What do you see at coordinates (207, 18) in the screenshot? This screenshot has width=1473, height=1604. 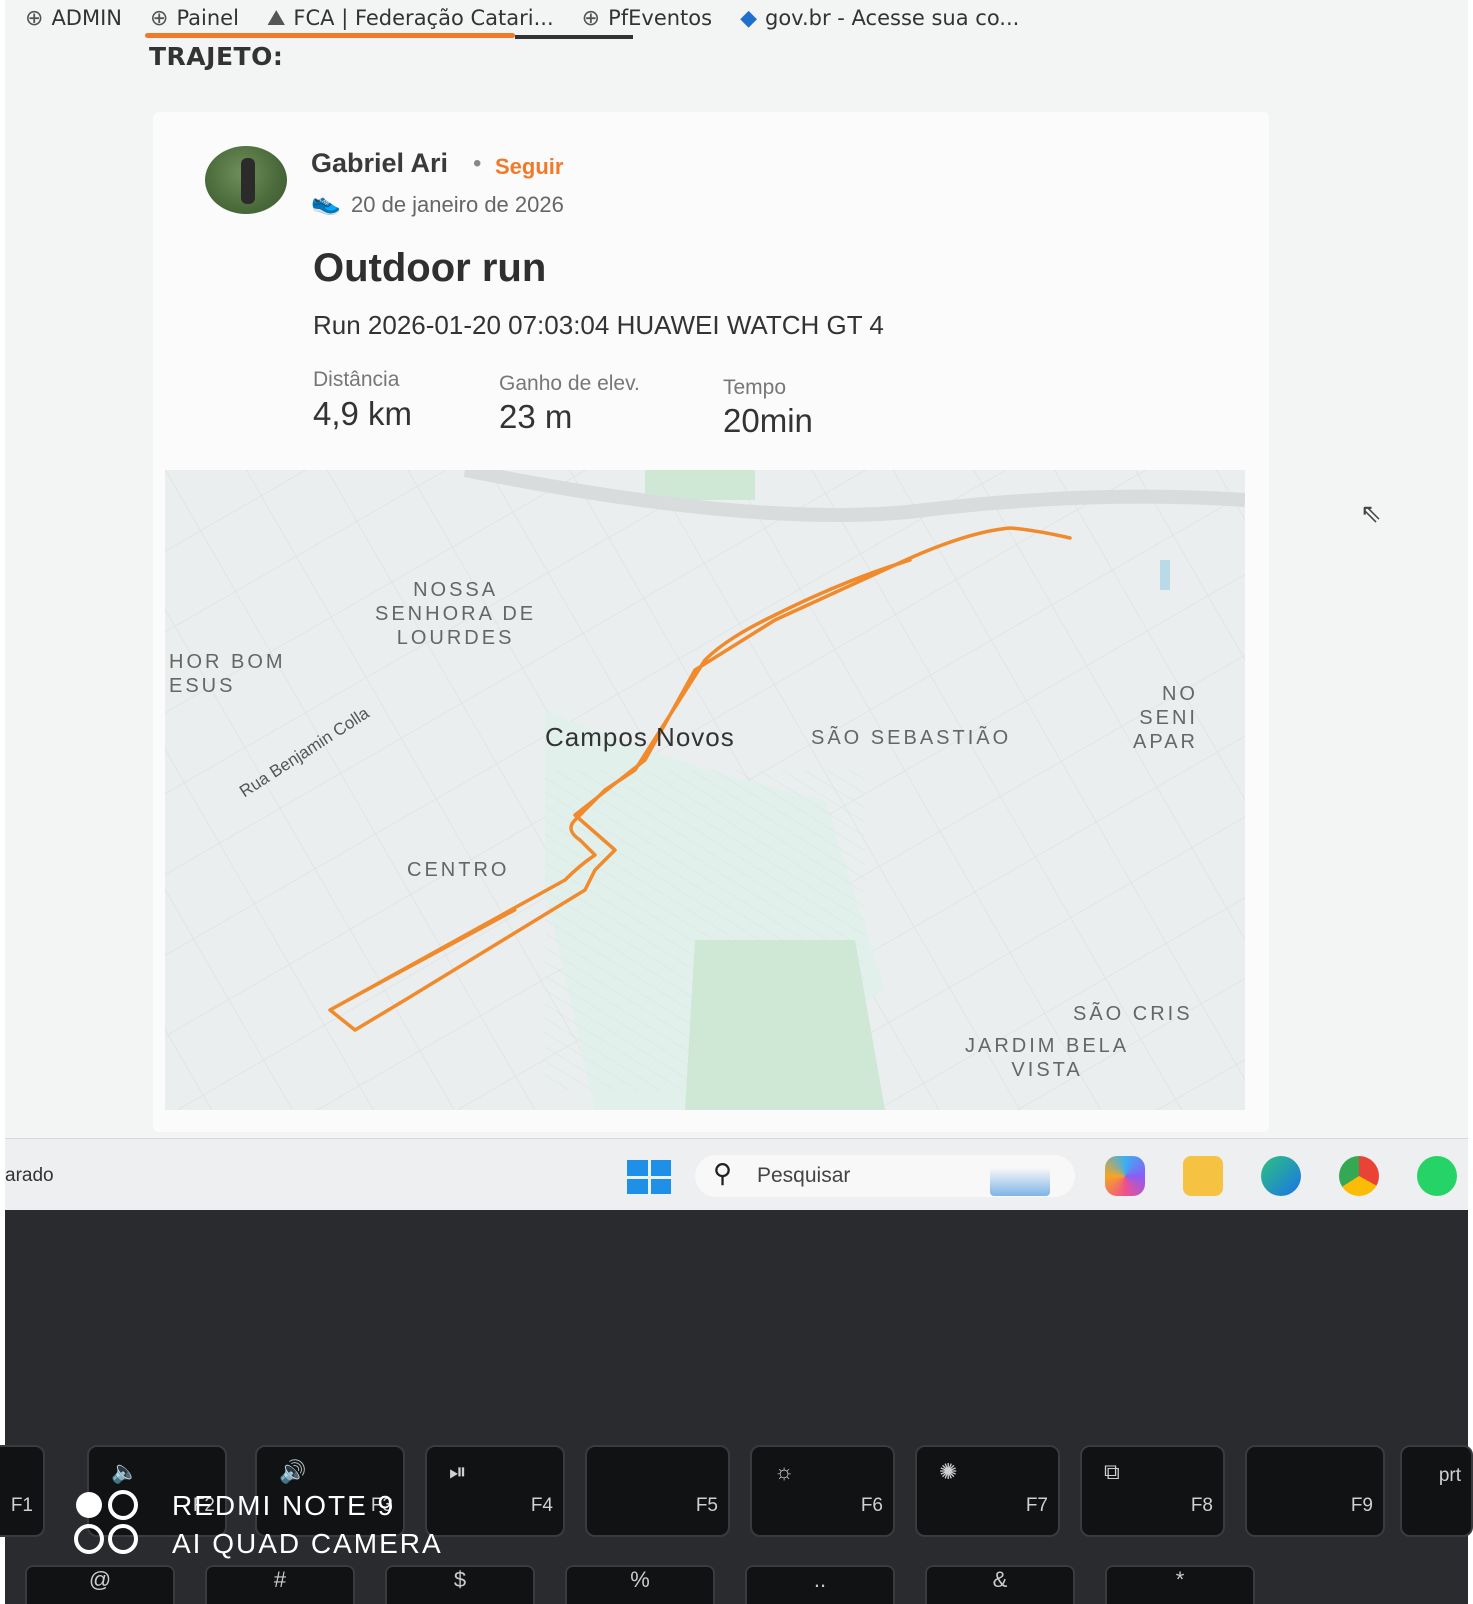 I see `bookmark-label: Painel` at bounding box center [207, 18].